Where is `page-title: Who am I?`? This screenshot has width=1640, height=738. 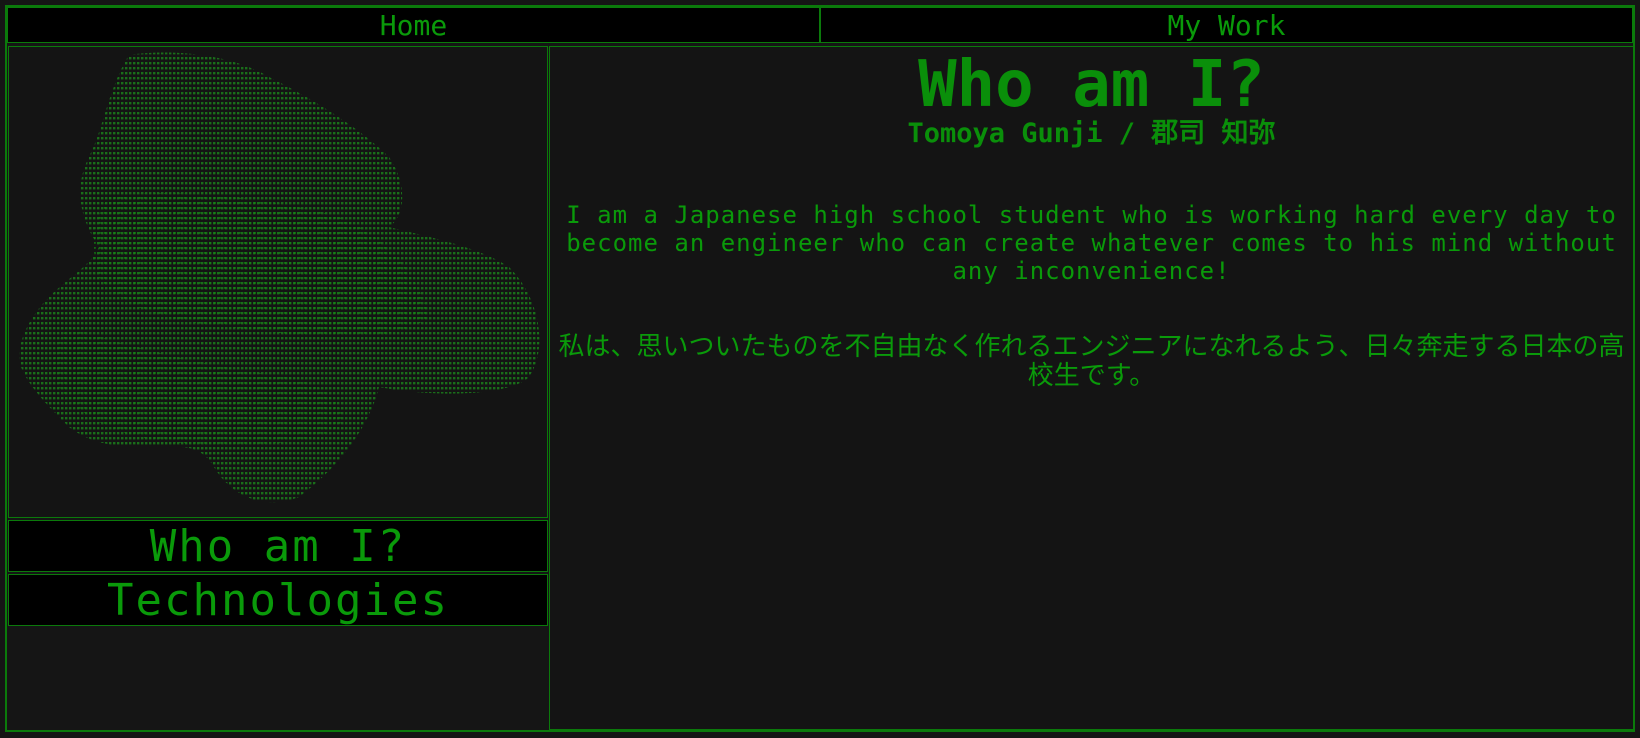
page-title: Who am I? is located at coordinates (1091, 85).